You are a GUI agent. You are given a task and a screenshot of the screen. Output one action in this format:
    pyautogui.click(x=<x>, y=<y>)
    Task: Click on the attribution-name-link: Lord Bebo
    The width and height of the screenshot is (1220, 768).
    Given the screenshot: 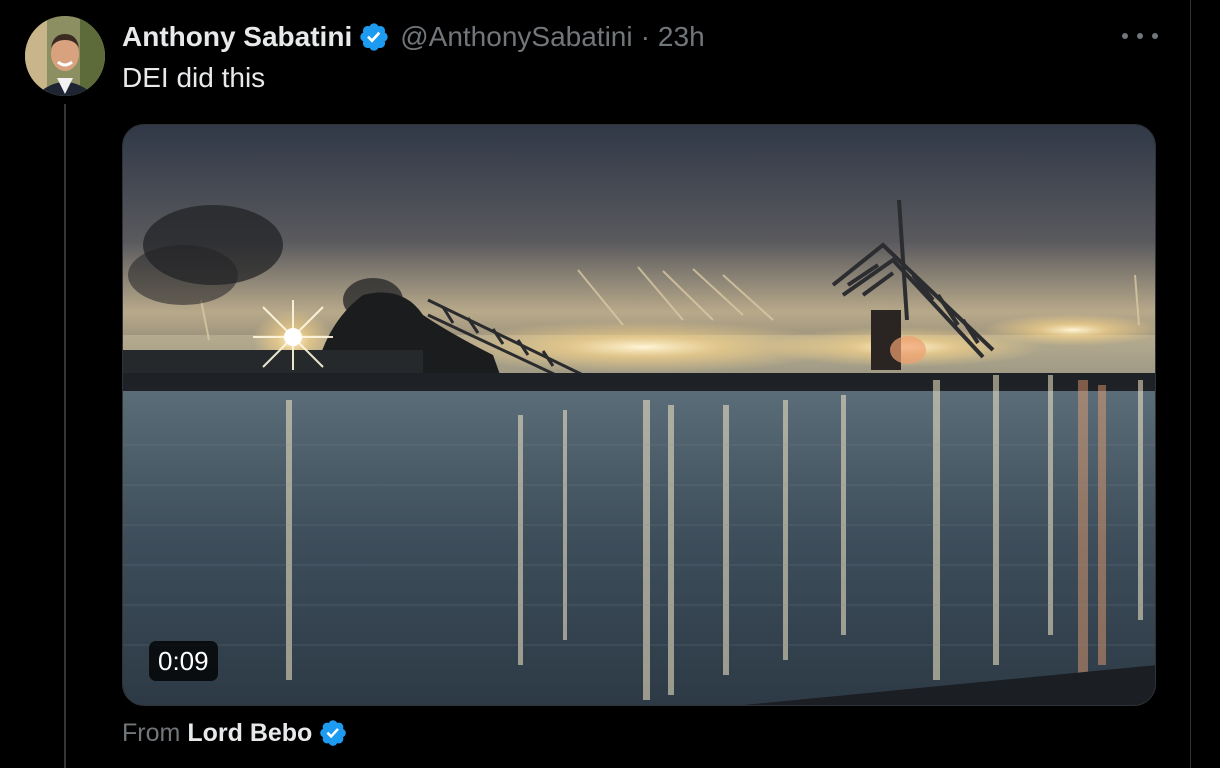 What is the action you would take?
    pyautogui.click(x=249, y=733)
    